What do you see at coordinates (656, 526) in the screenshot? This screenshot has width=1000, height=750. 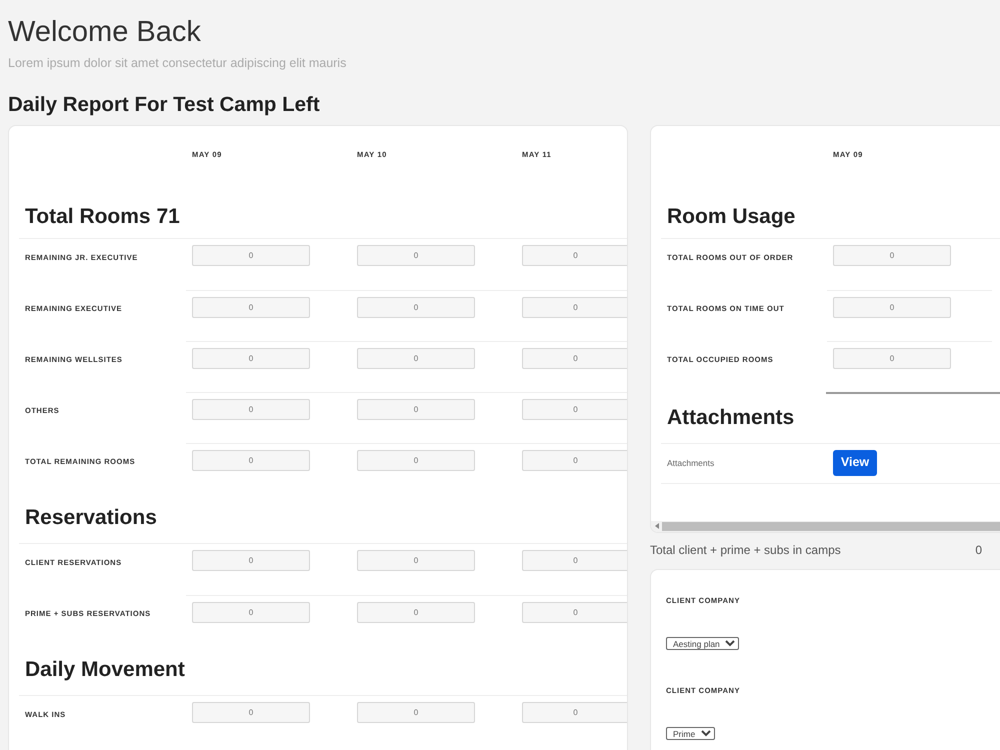 I see `scroll-left-icon` at bounding box center [656, 526].